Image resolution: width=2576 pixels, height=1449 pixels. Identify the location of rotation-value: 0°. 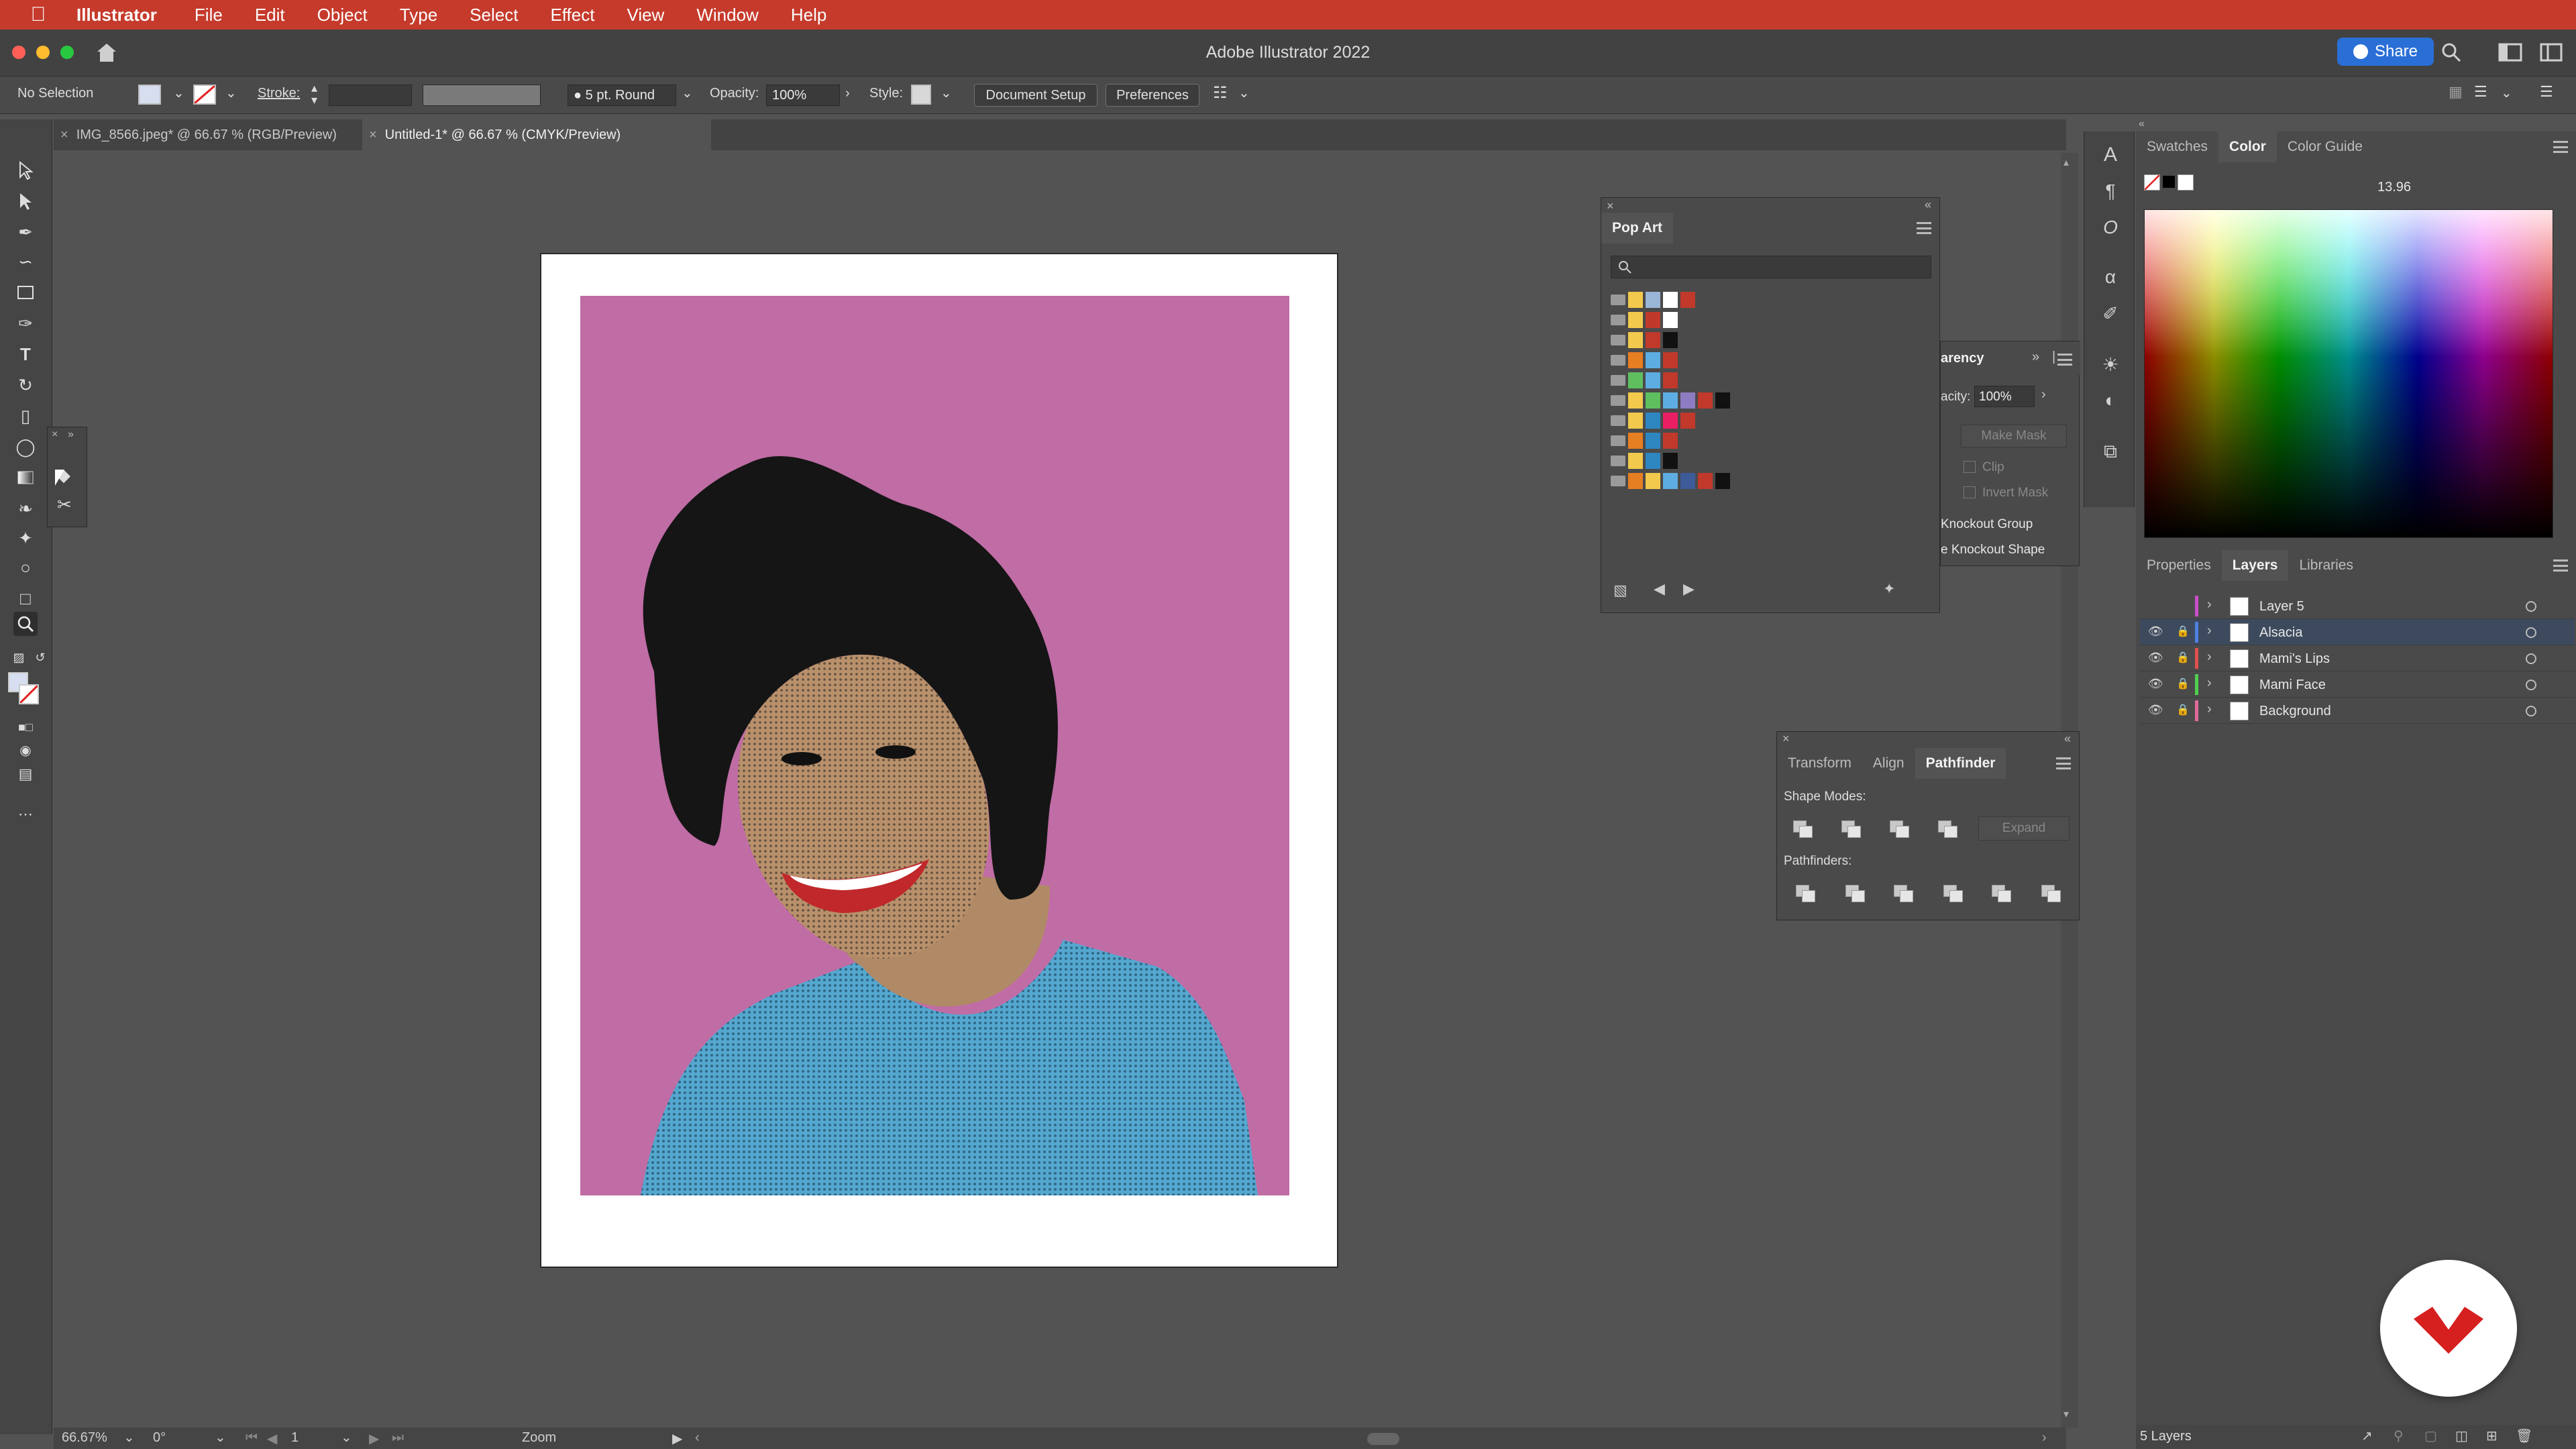
(159, 1438).